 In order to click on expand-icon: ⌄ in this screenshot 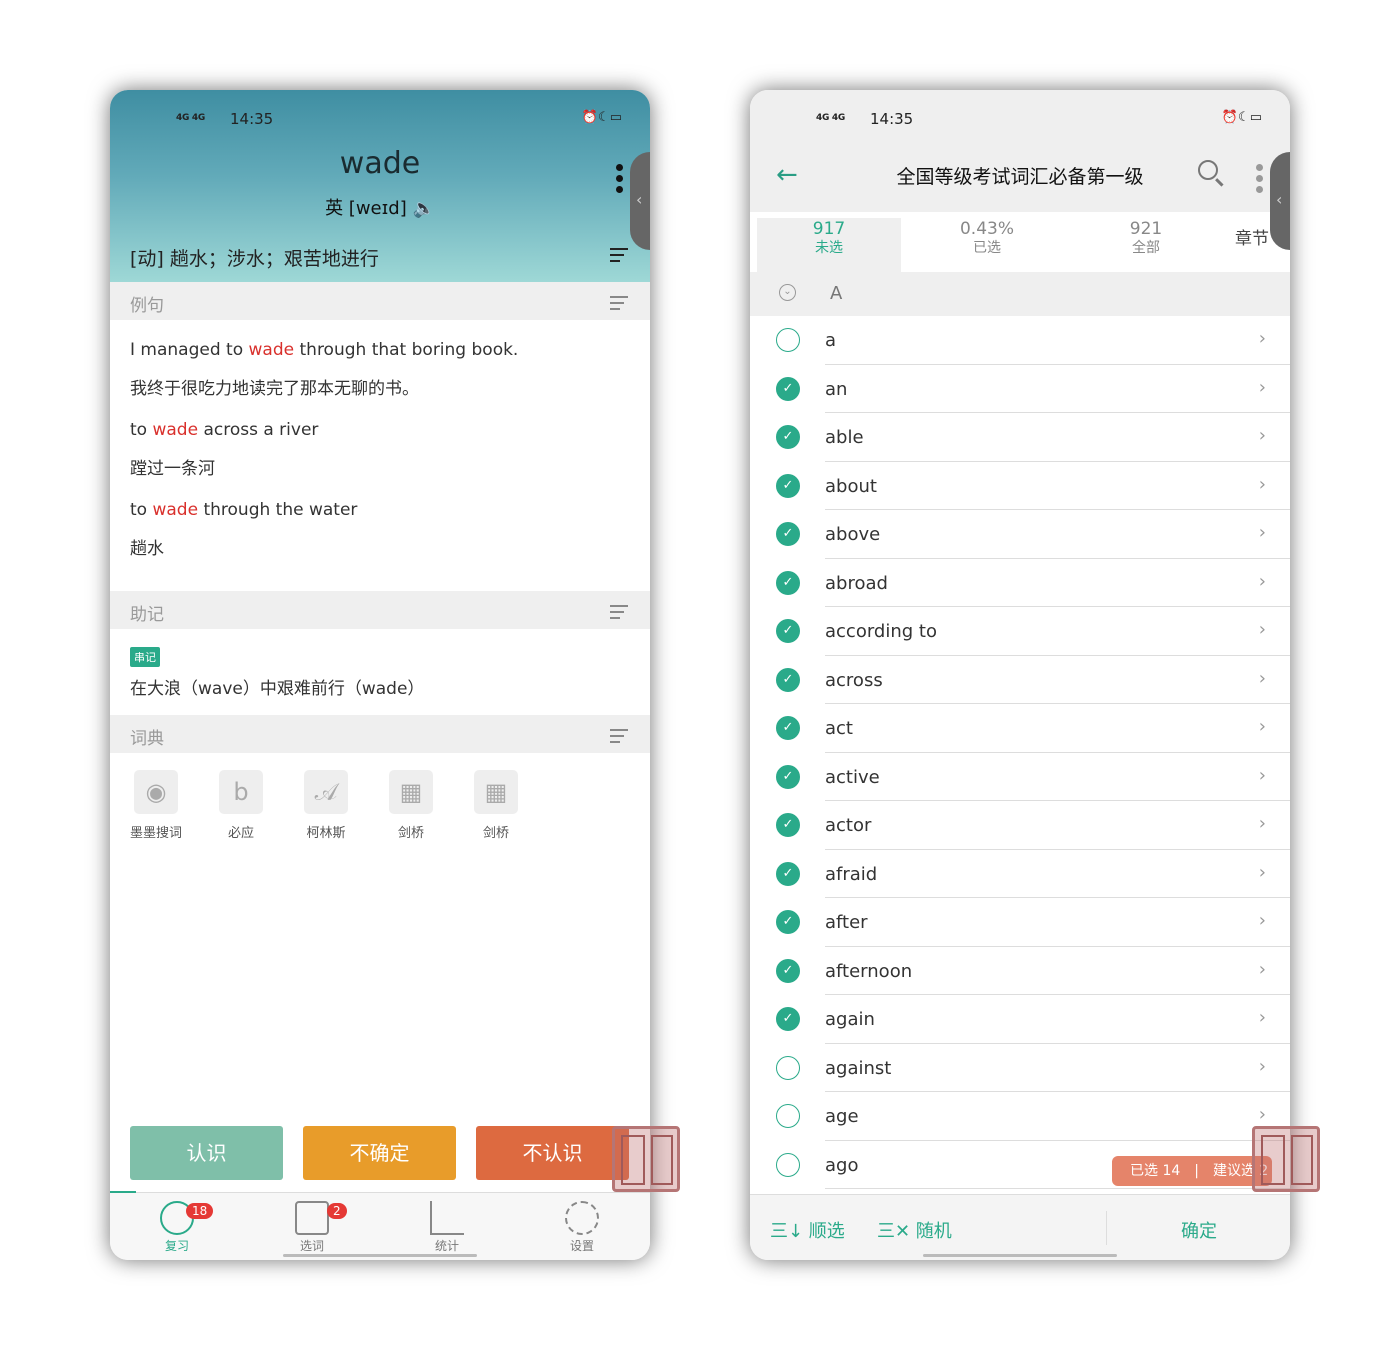, I will do `click(787, 292)`.